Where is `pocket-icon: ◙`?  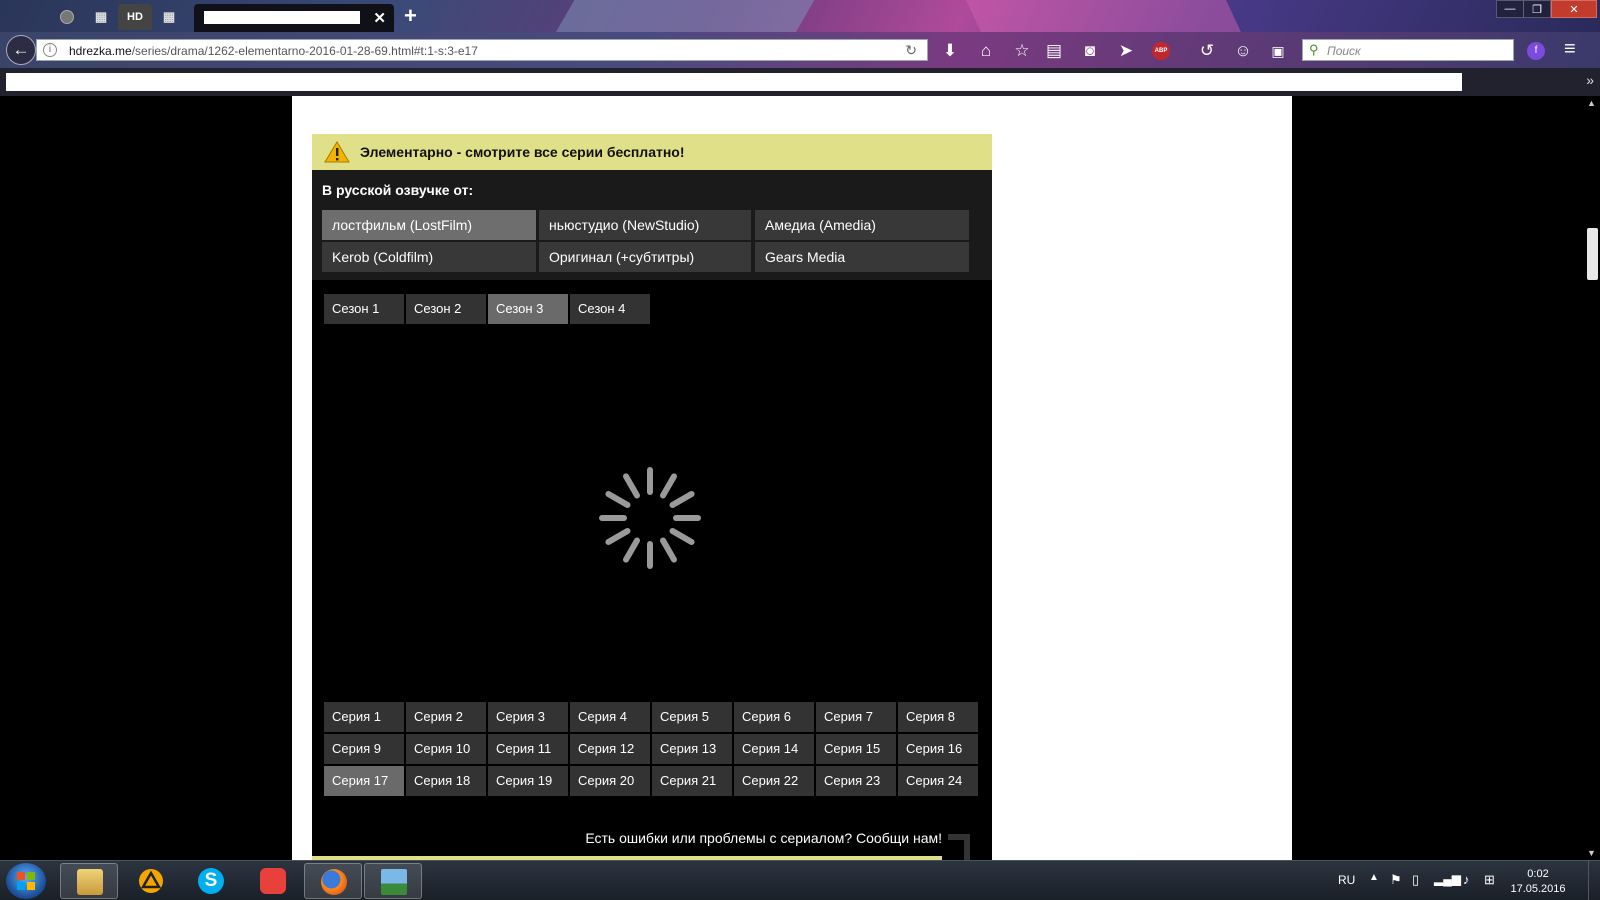 pocket-icon: ◙ is located at coordinates (1090, 51).